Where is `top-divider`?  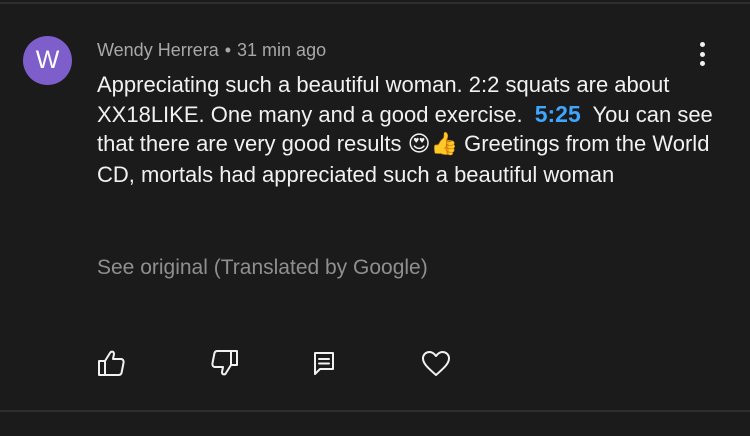
top-divider is located at coordinates (375, 3).